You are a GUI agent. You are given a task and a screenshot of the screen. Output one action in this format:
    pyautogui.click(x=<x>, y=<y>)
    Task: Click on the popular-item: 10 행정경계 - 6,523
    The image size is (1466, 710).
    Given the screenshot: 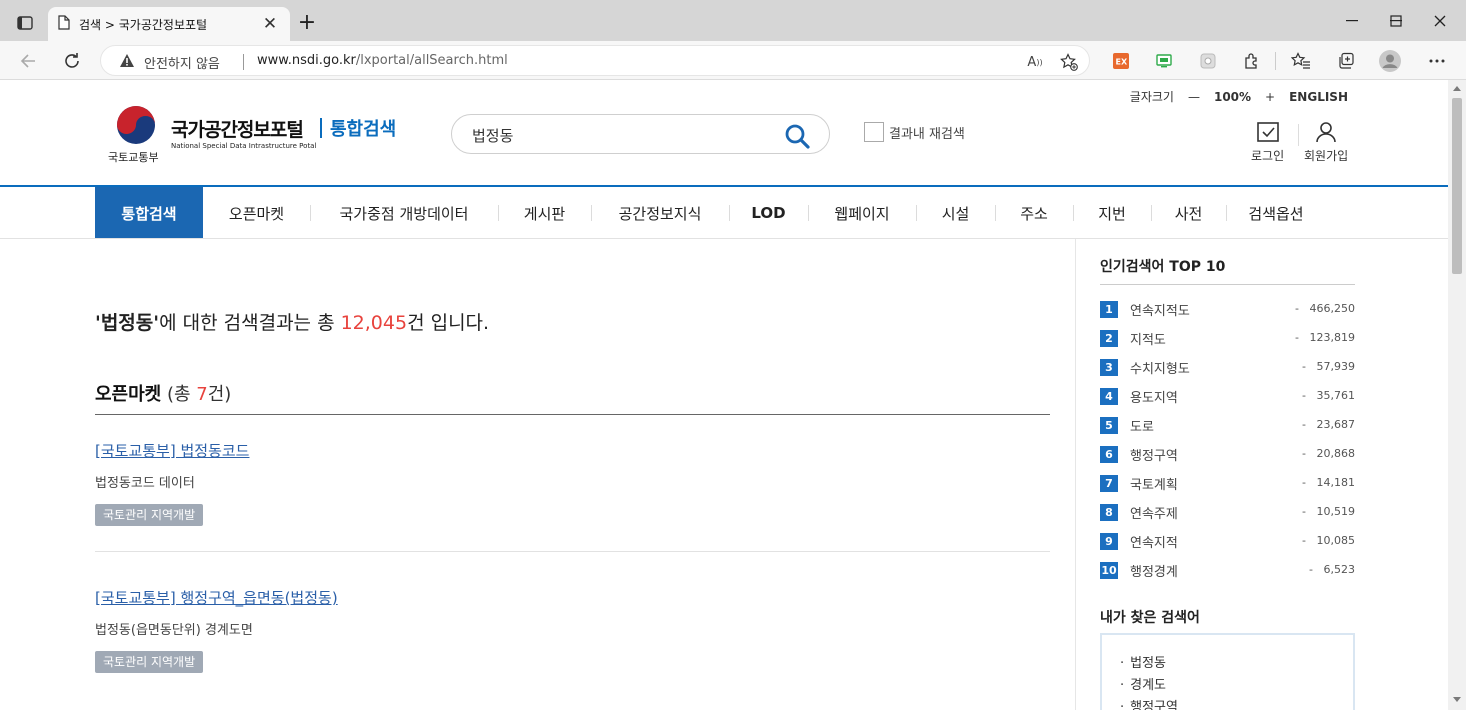 What is the action you would take?
    pyautogui.click(x=1227, y=574)
    